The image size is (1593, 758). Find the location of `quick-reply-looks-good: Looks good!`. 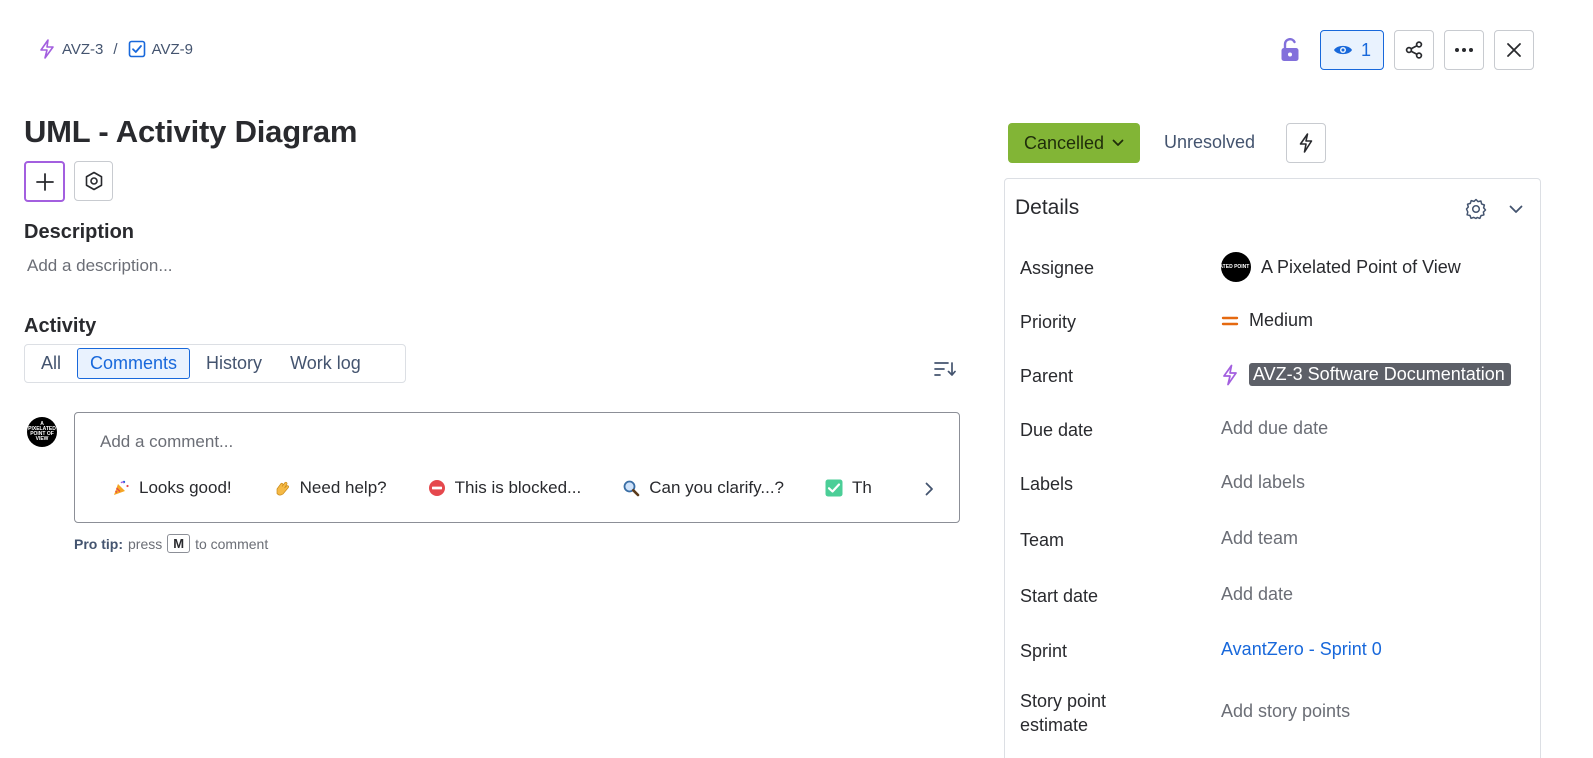

quick-reply-looks-good: Looks good! is located at coordinates (171, 488).